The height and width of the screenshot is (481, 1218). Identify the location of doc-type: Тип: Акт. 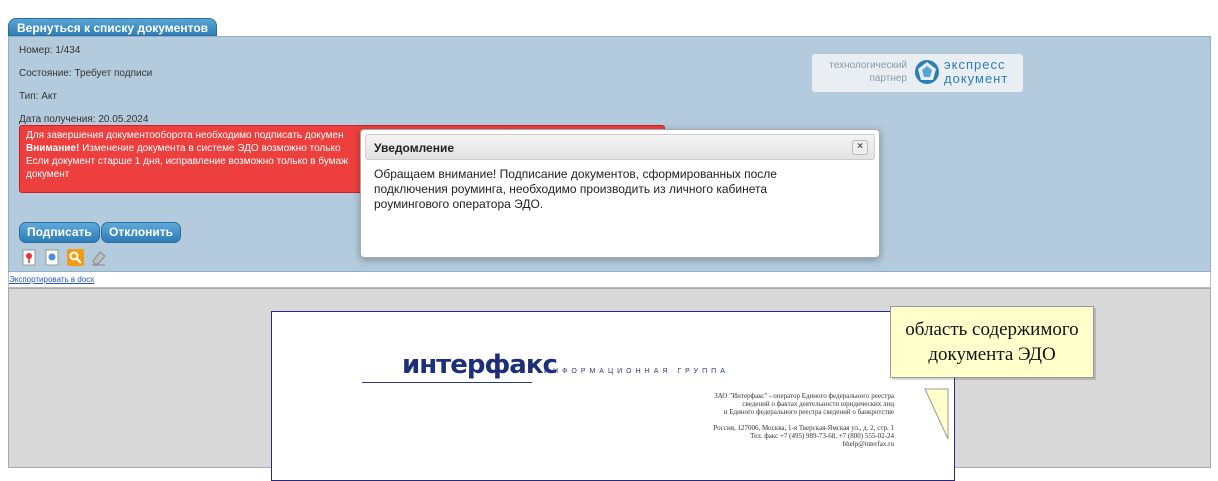
(38, 96).